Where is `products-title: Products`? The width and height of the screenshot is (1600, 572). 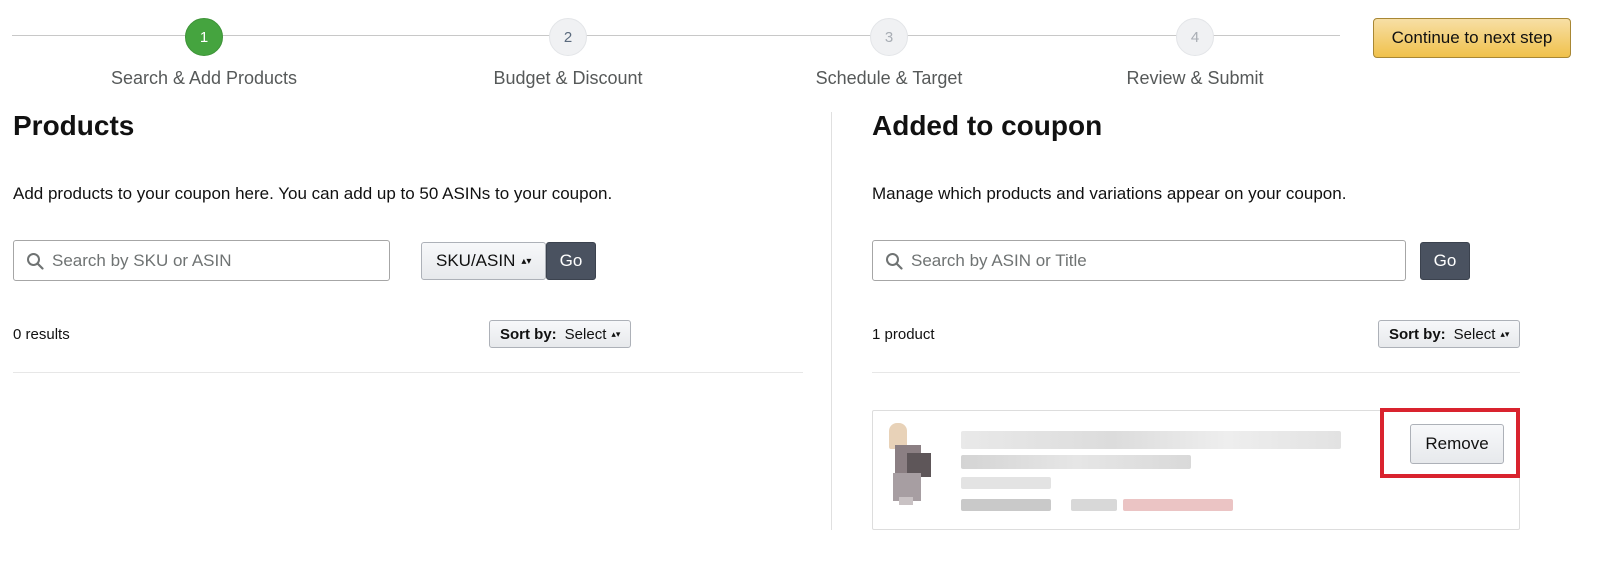 products-title: Products is located at coordinates (74, 125).